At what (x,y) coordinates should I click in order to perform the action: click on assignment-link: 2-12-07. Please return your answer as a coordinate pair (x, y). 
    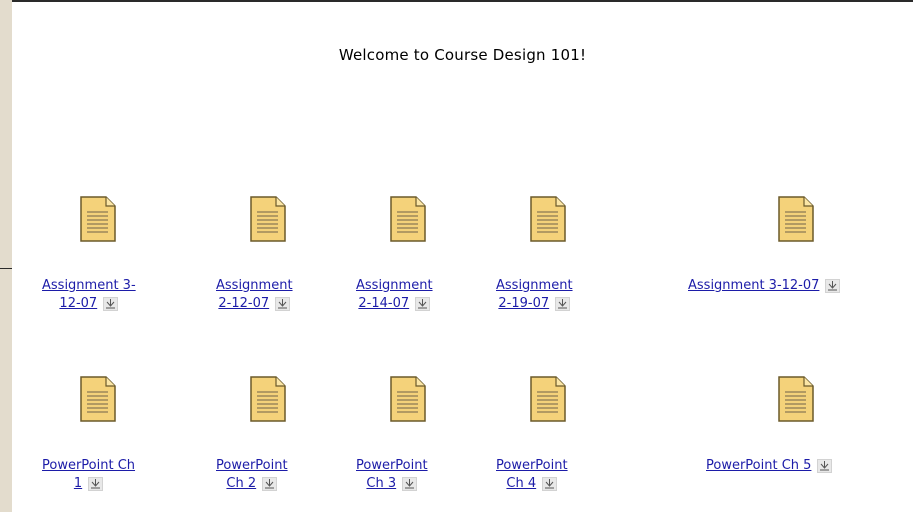
    Looking at the image, I should click on (243, 303).